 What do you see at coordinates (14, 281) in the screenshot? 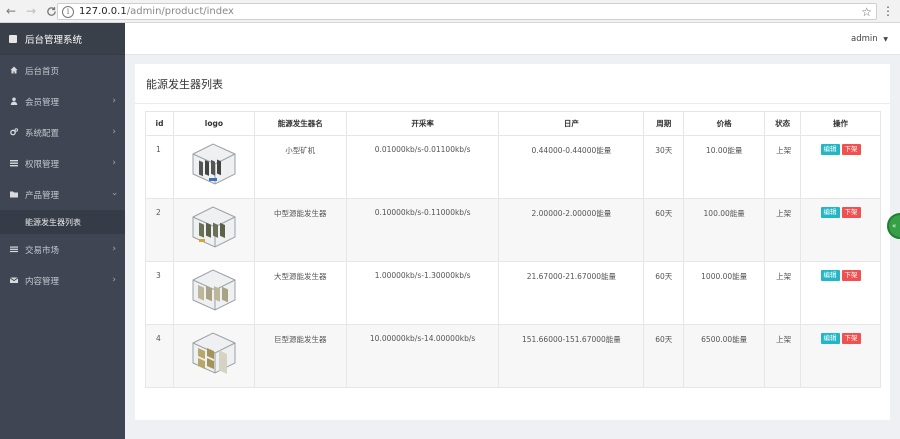
I see `mail-icon` at bounding box center [14, 281].